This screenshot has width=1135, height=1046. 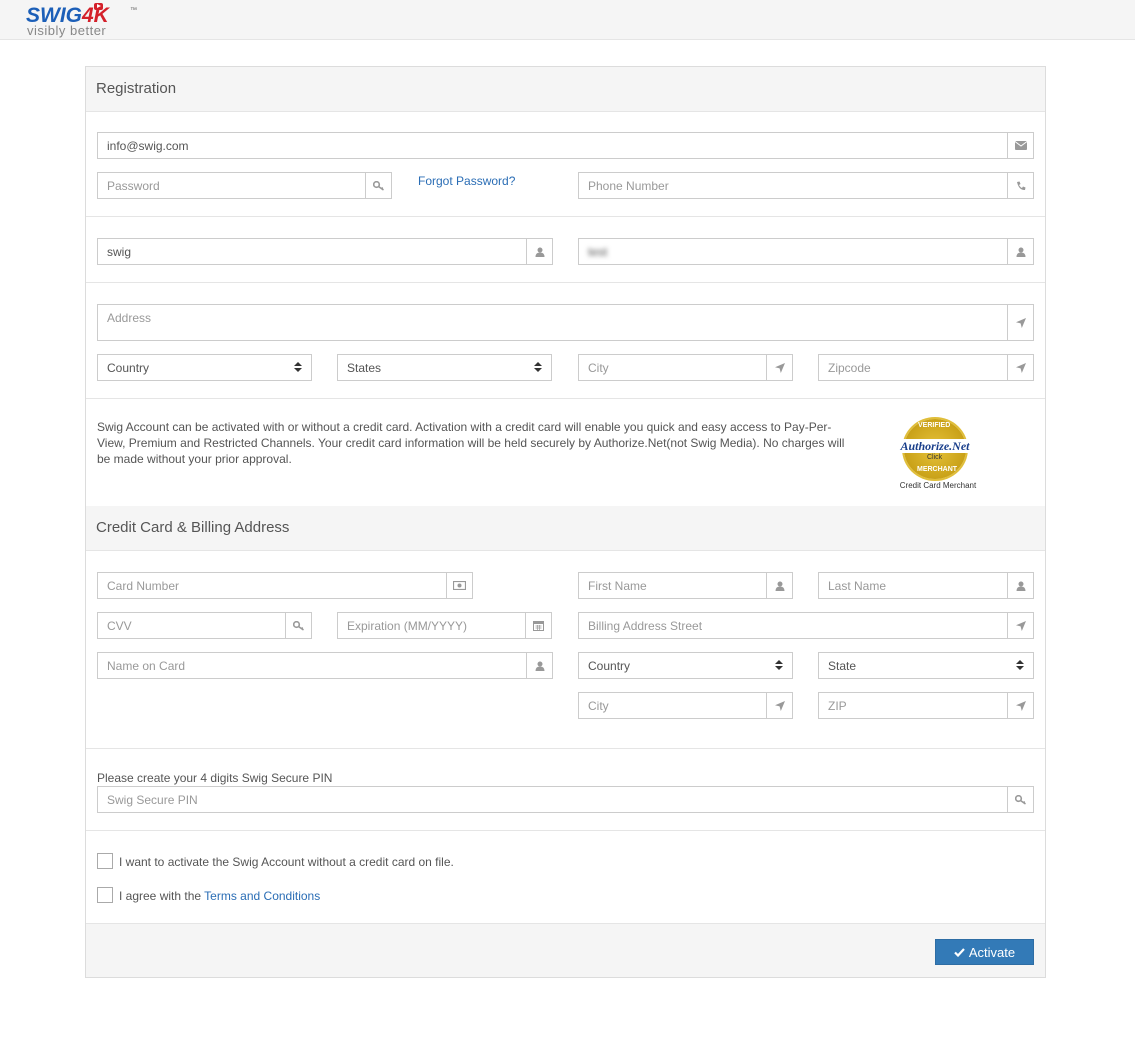 What do you see at coordinates (162, 896) in the screenshot?
I see `terms-label-prefix: I agree with the` at bounding box center [162, 896].